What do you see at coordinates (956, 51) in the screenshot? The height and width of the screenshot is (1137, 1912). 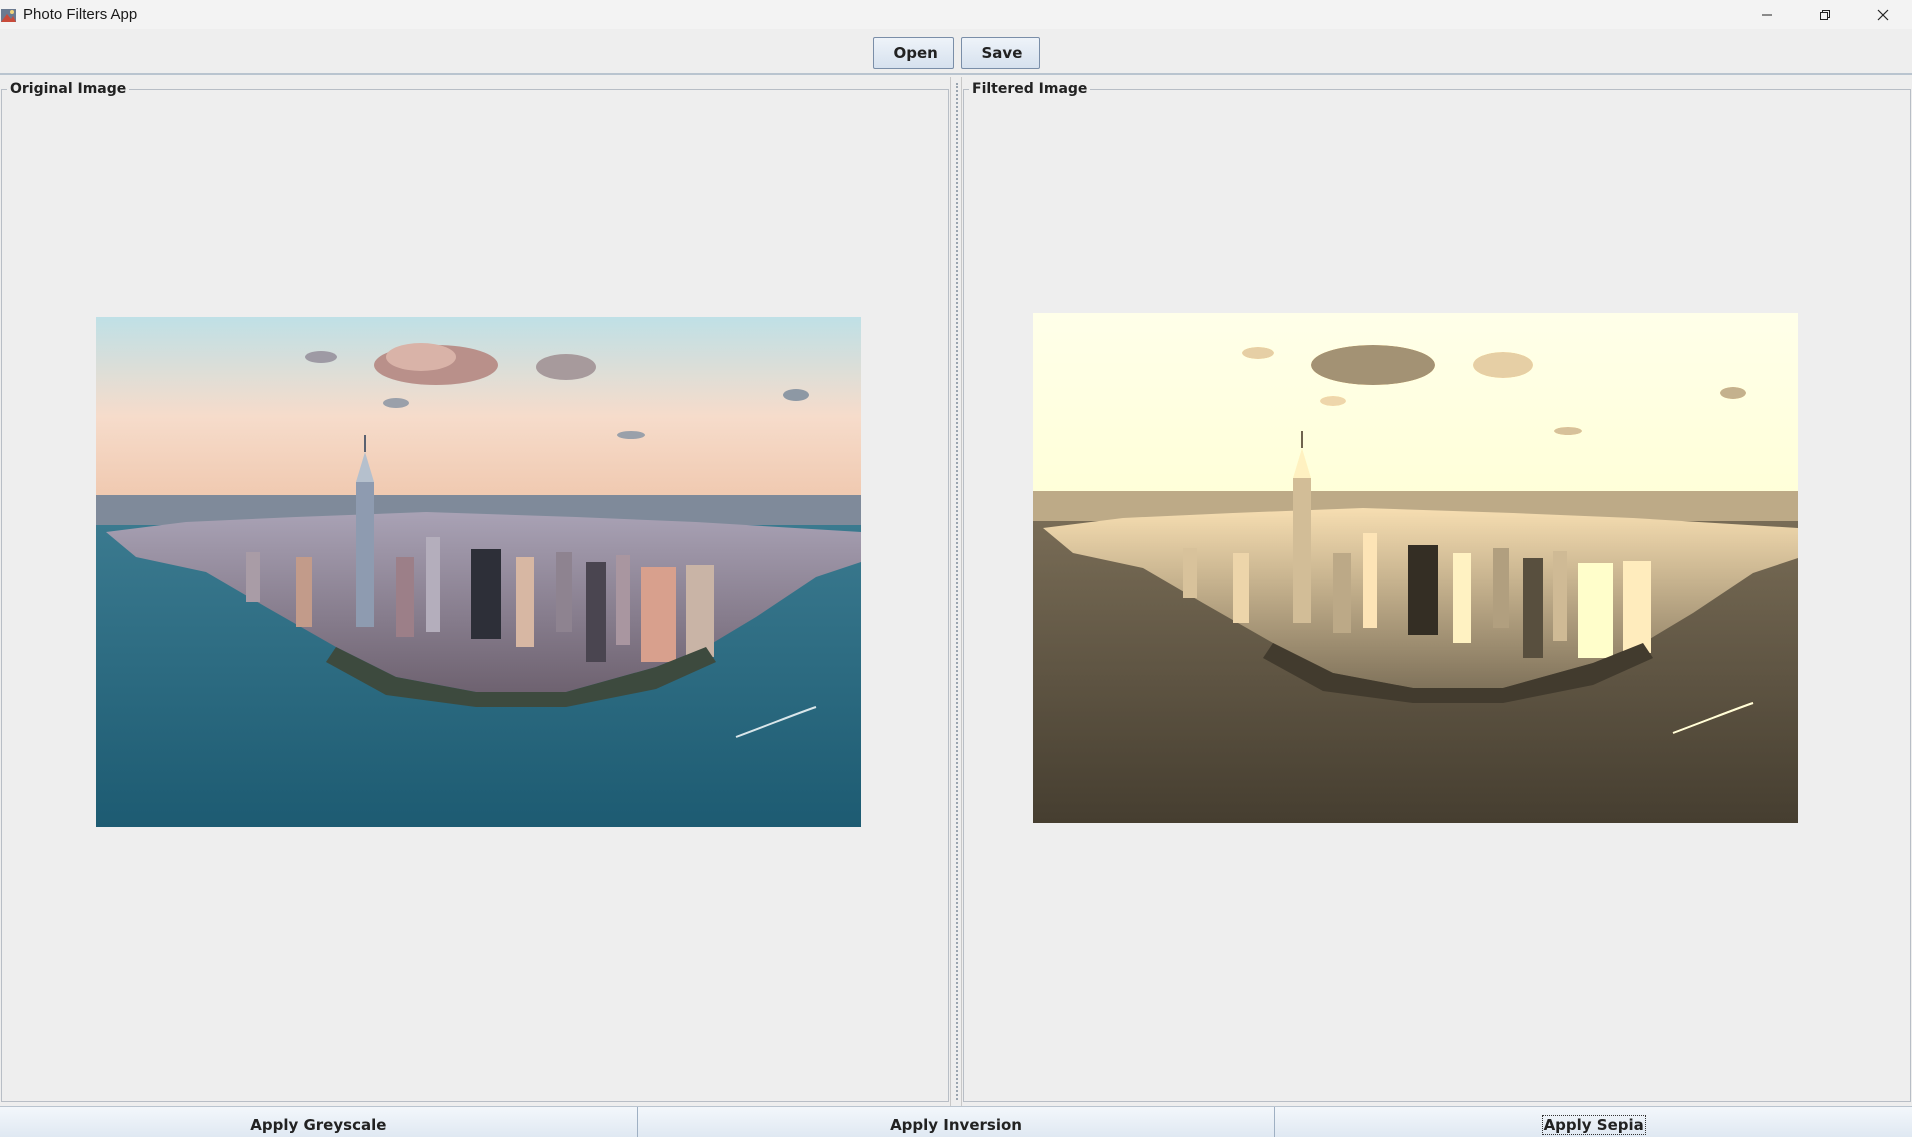 I see `top-toolbar: Open Save` at bounding box center [956, 51].